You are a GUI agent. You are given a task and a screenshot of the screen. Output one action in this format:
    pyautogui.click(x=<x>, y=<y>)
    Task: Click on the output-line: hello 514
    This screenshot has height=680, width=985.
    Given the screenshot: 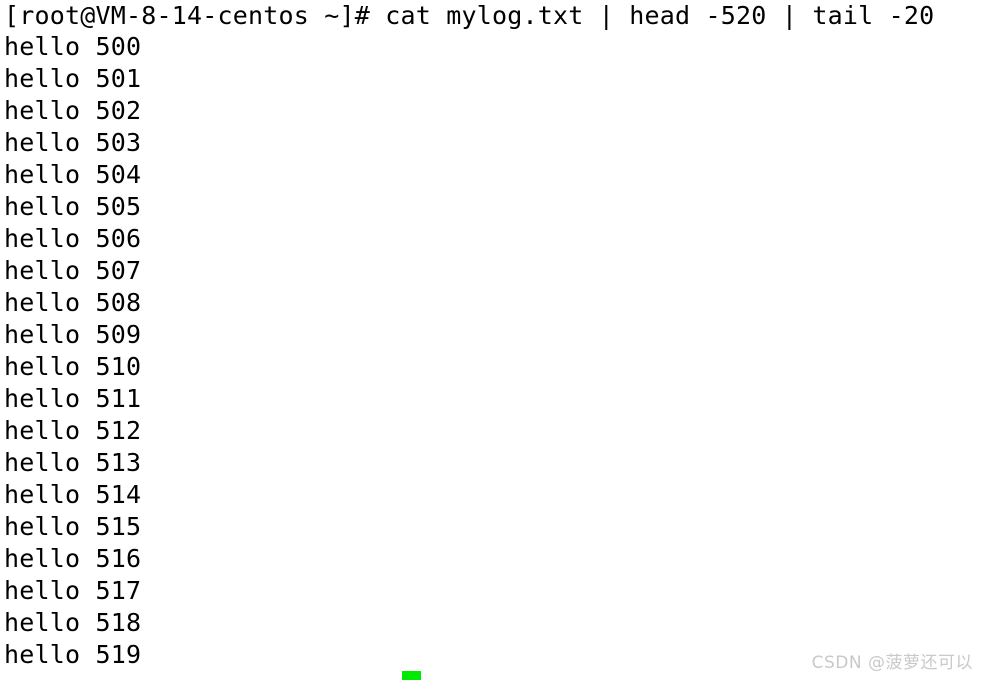 What is the action you would take?
    pyautogui.click(x=73, y=494)
    